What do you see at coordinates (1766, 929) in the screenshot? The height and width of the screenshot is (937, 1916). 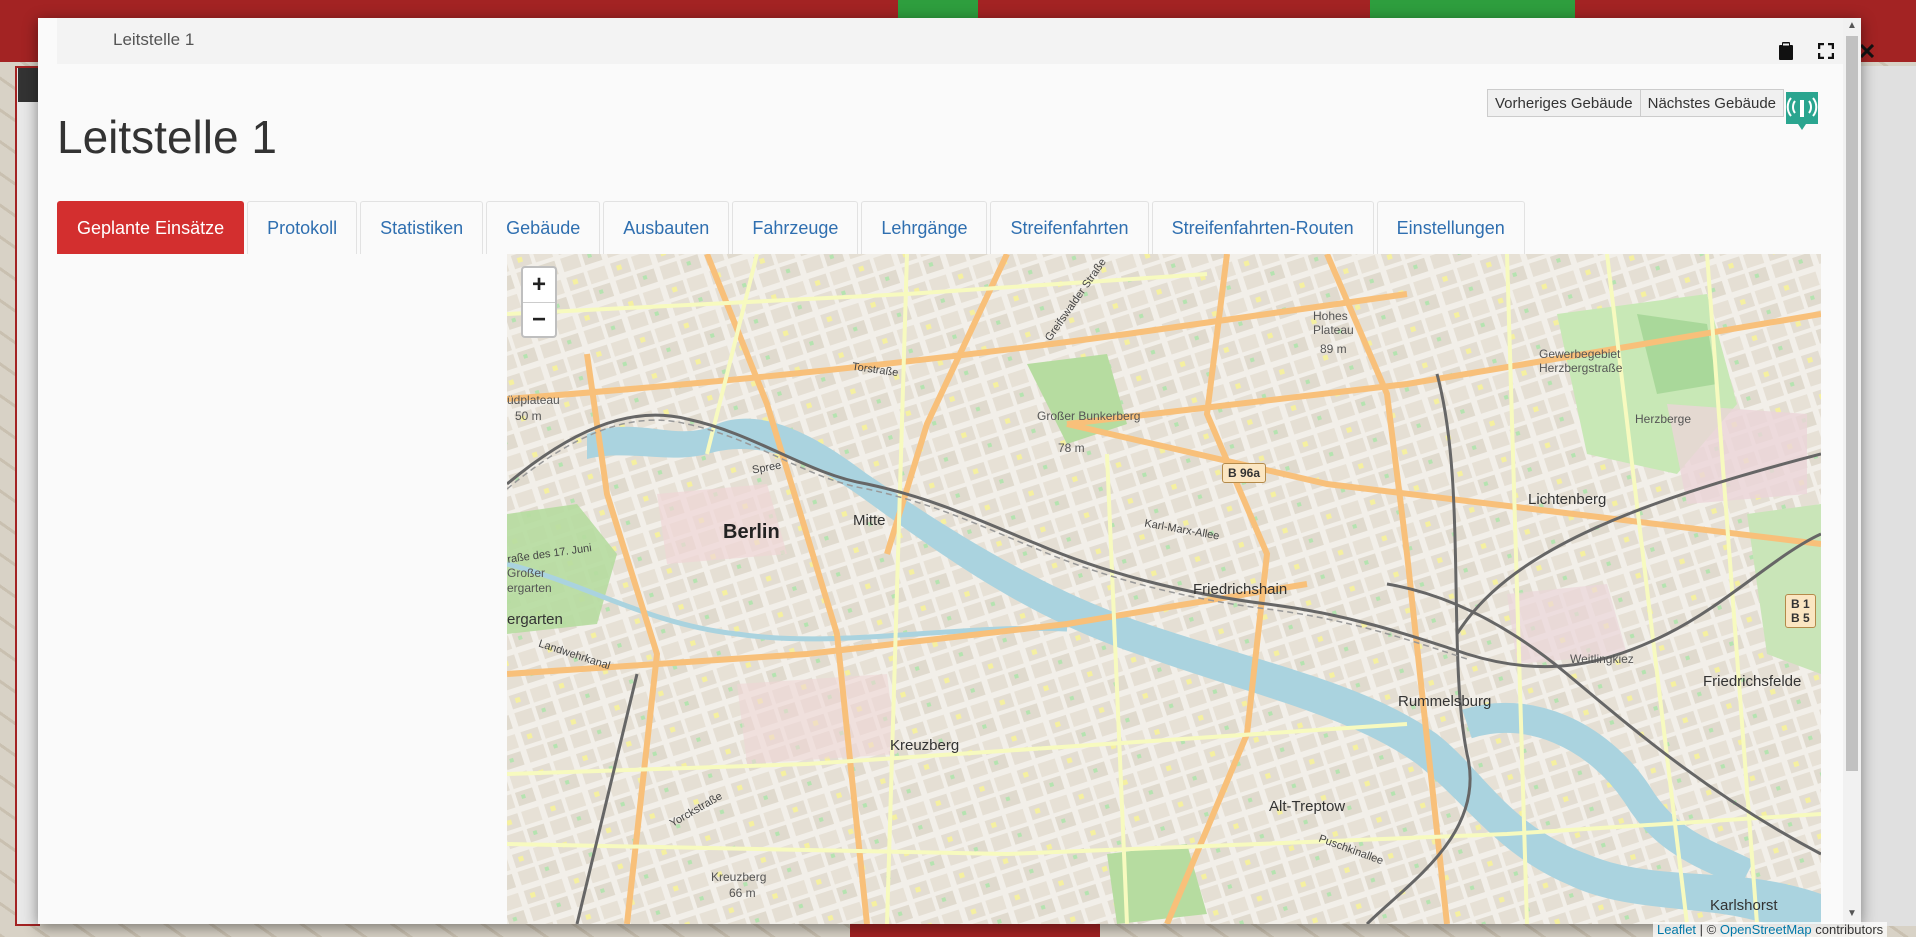 I see `osm-link: OpenStreetMap` at bounding box center [1766, 929].